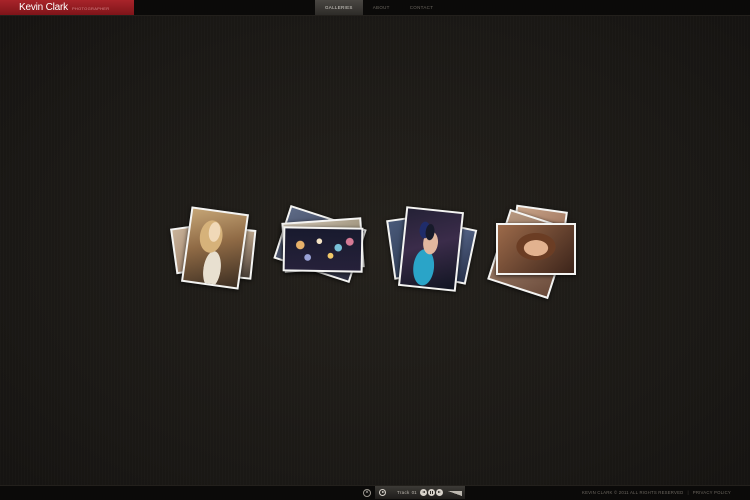  I want to click on play-icon, so click(382, 492).